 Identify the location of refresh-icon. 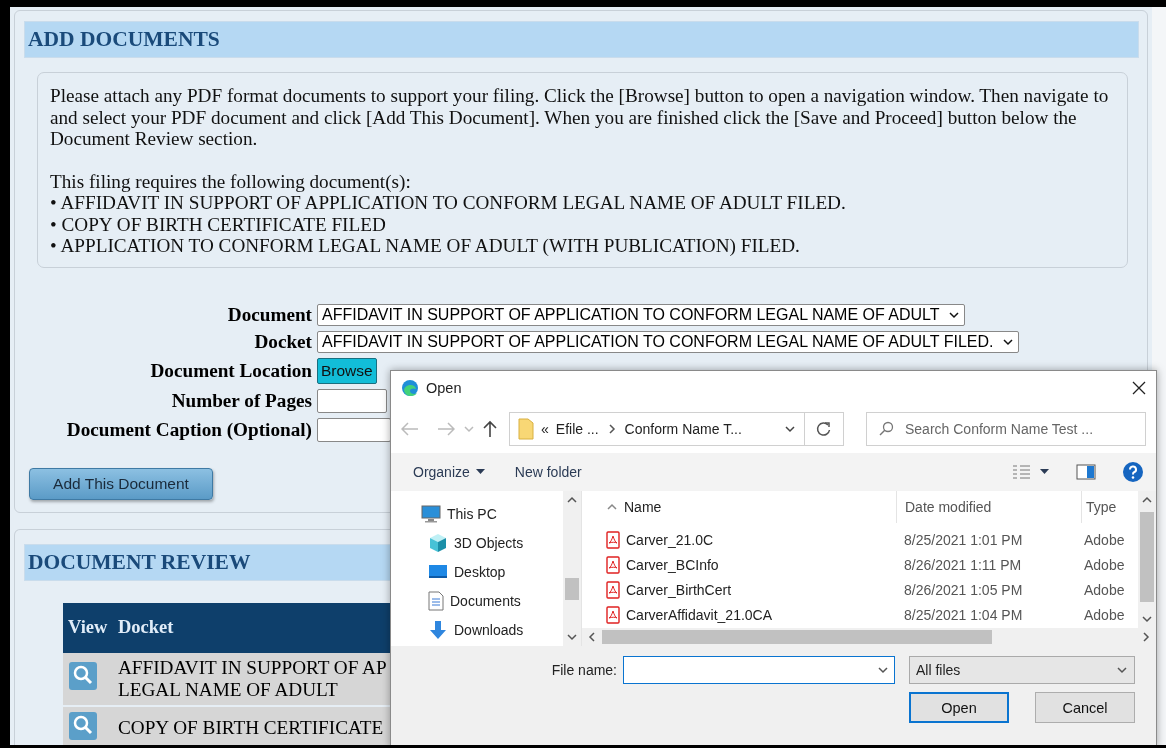
(824, 429).